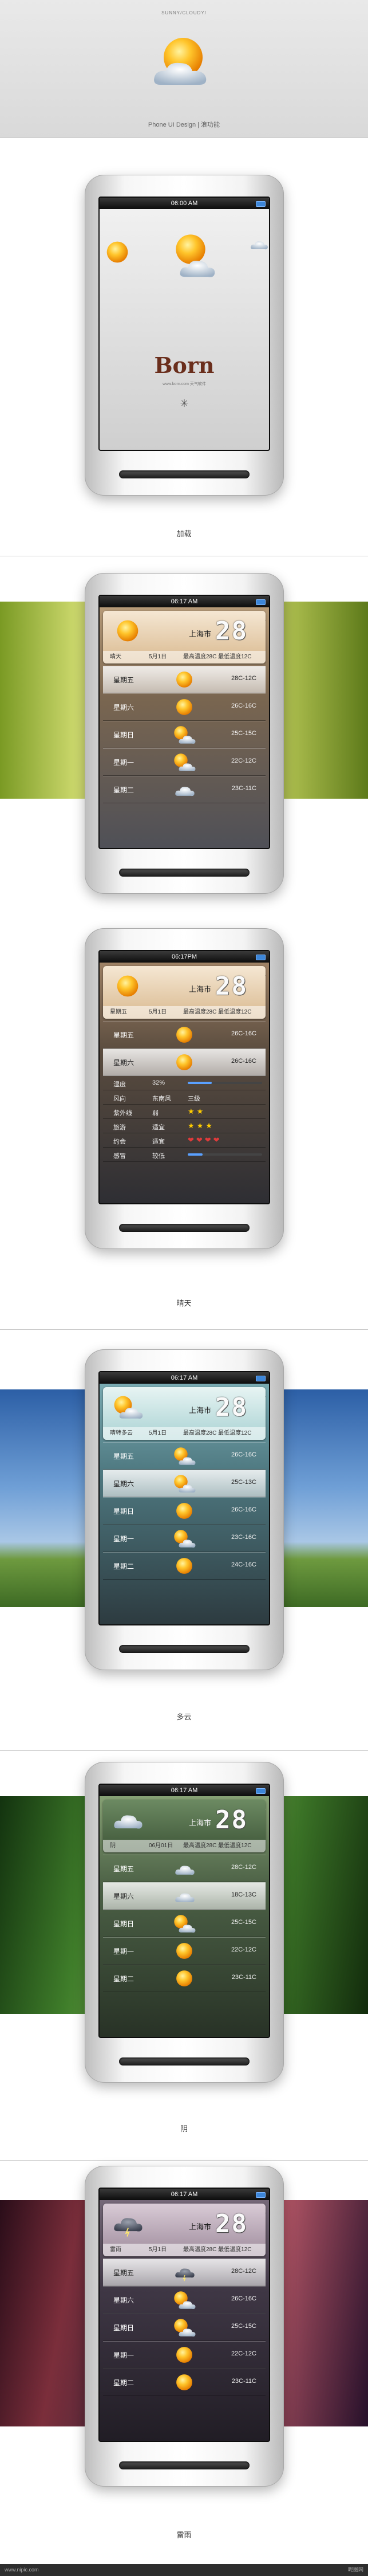 The width and height of the screenshot is (368, 2576). I want to click on current-temperature: 28, so click(231, 1408).